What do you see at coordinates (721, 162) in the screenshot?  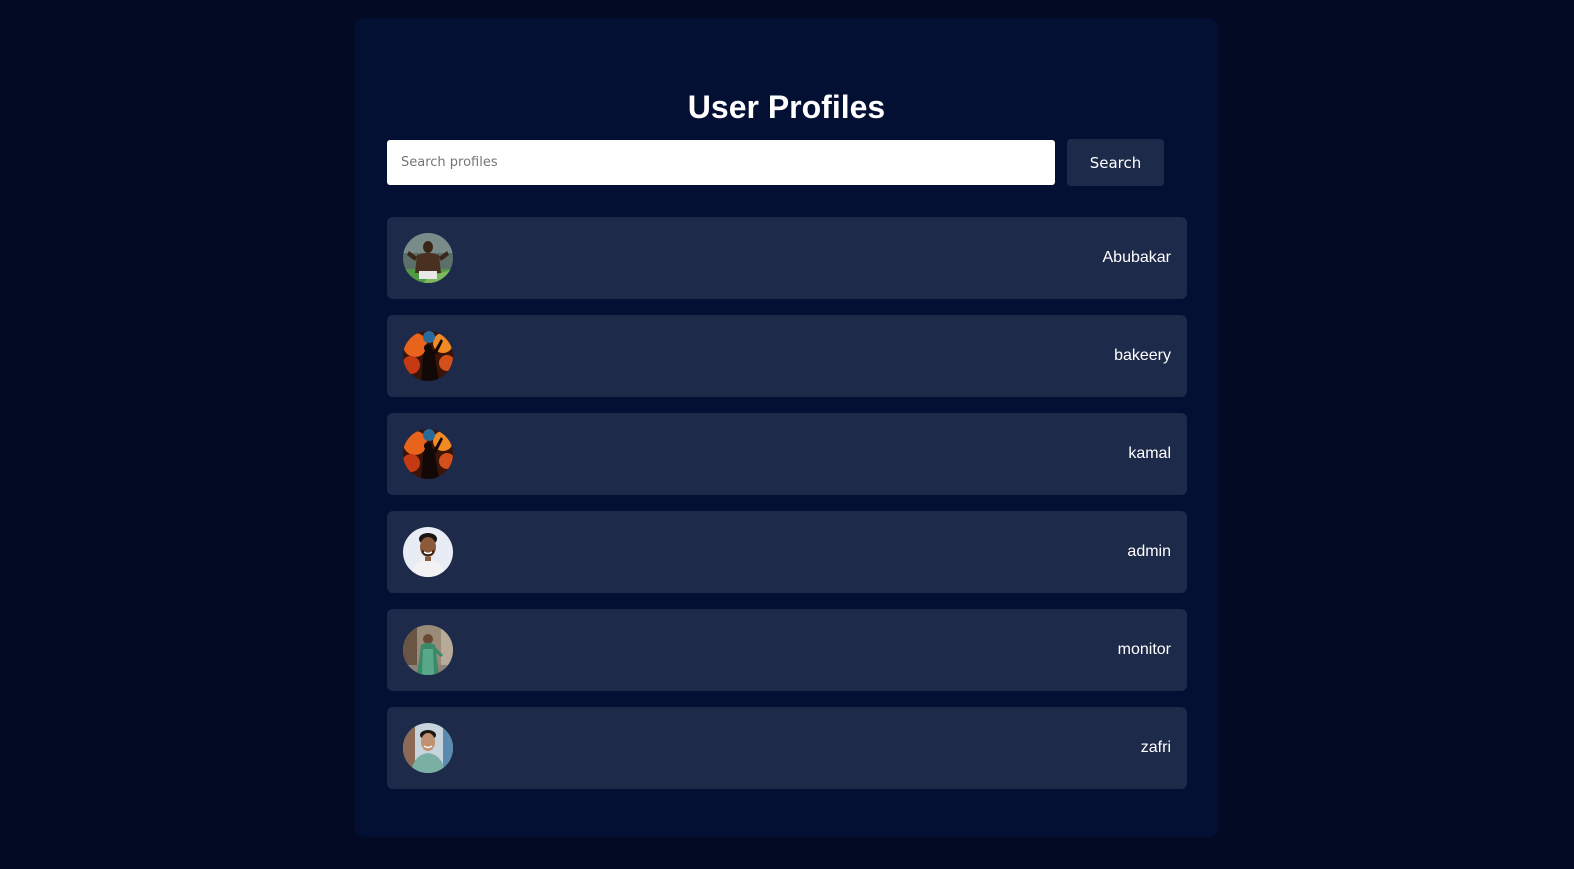 I see `search-input` at bounding box center [721, 162].